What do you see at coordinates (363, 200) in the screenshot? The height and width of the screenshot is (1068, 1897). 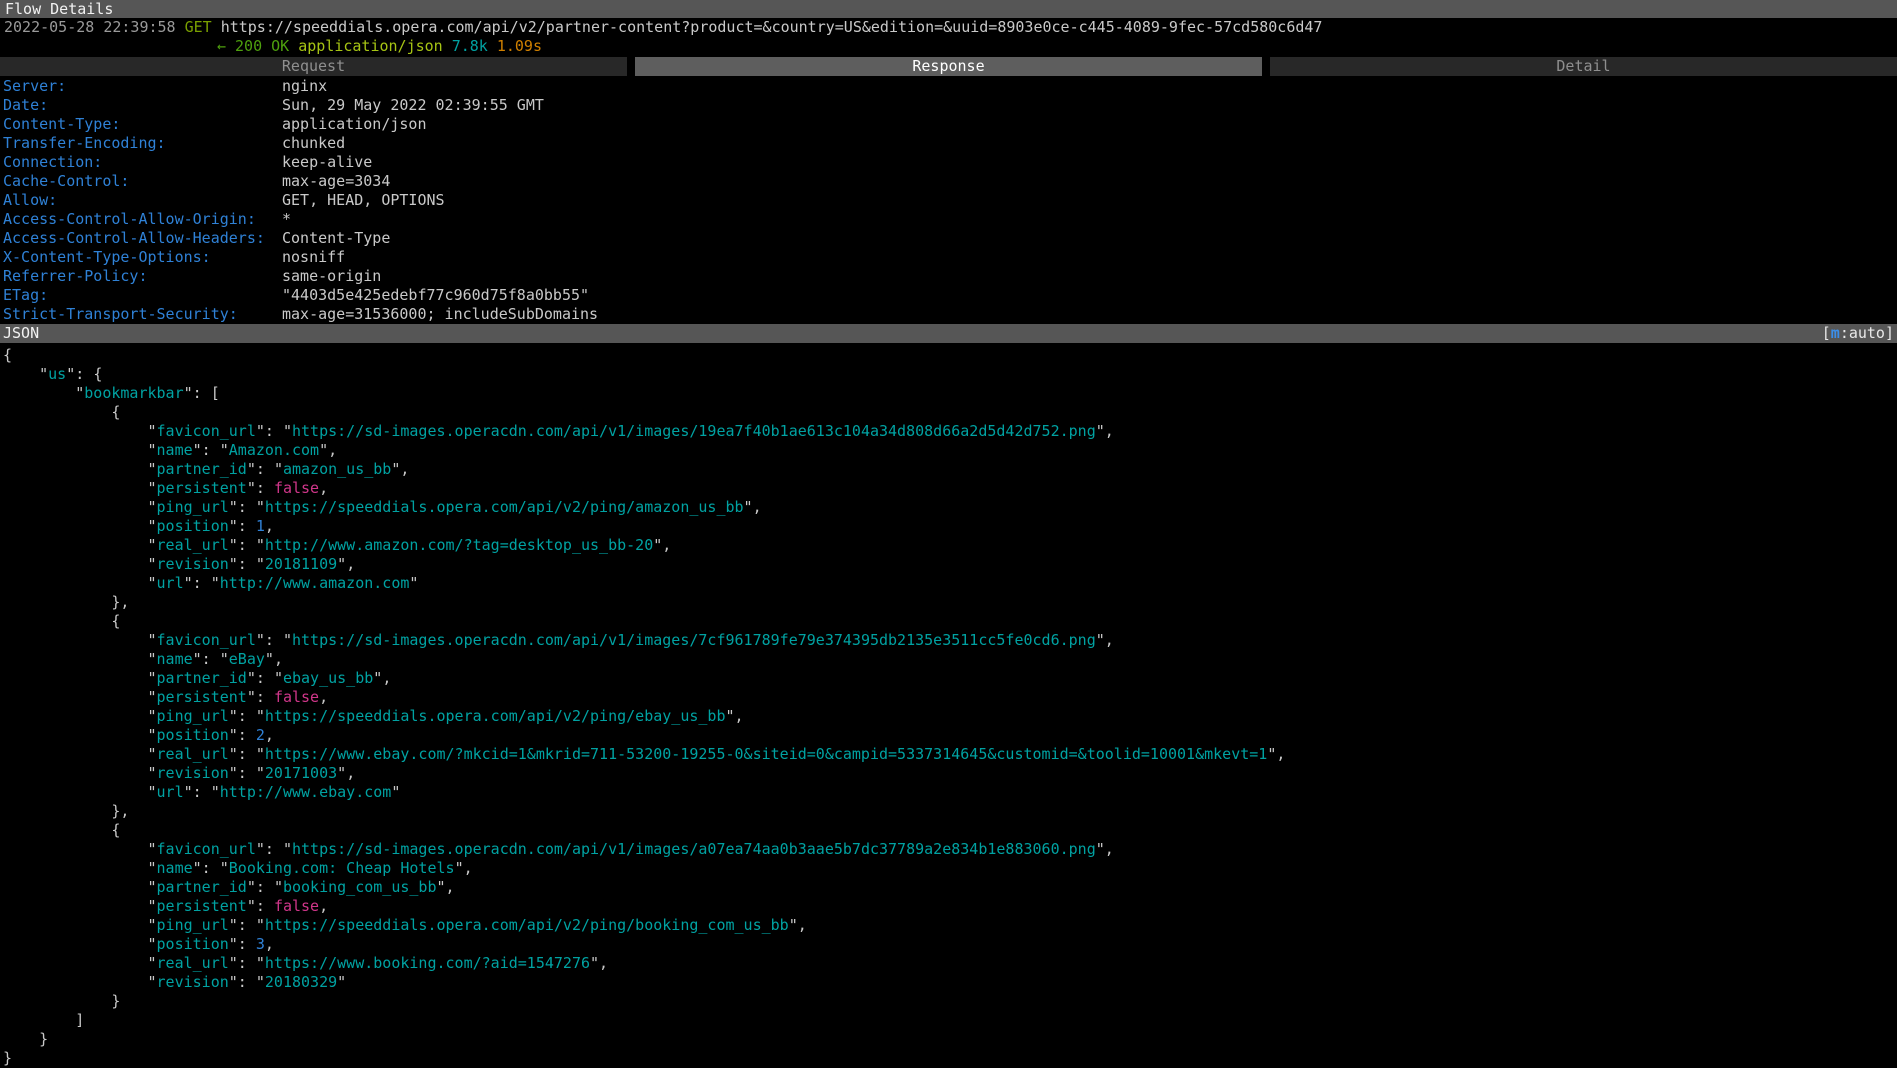 I see `header-value: GET, HEAD, OPTIONS` at bounding box center [363, 200].